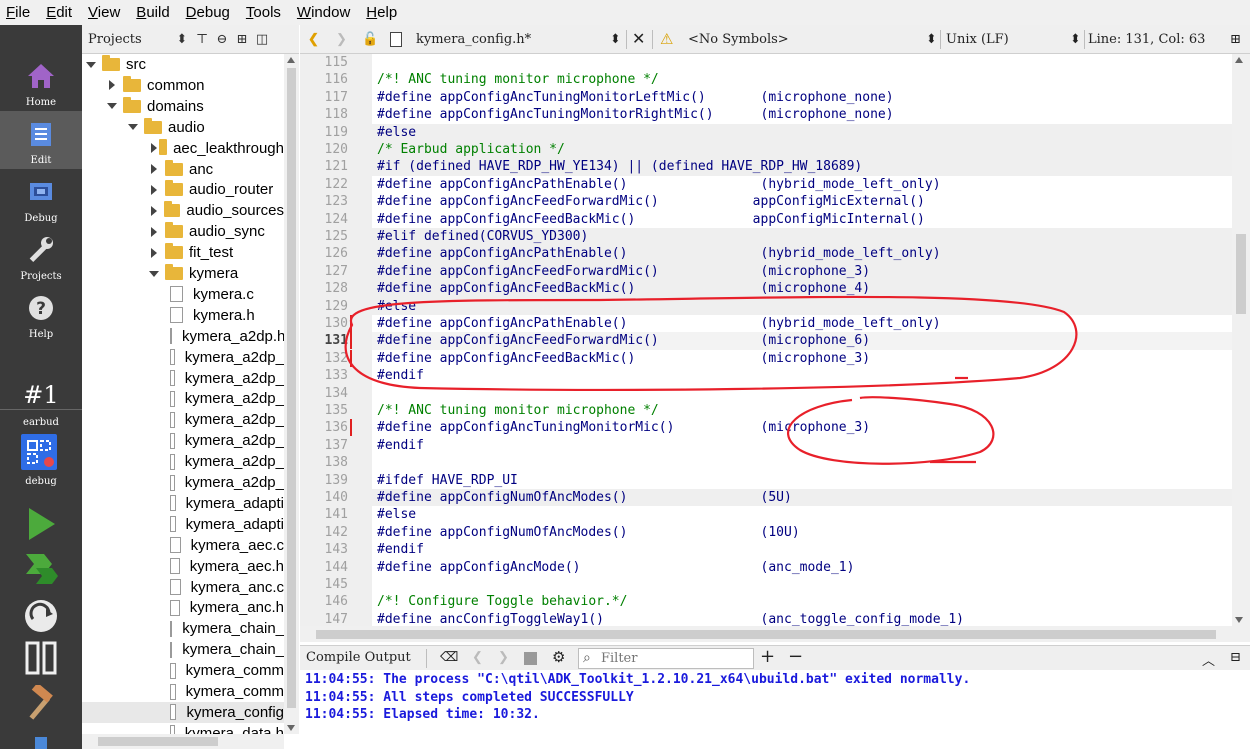 The height and width of the screenshot is (749, 1250). Describe the element at coordinates (39, 452) in the screenshot. I see `kit-selector-icon` at that location.